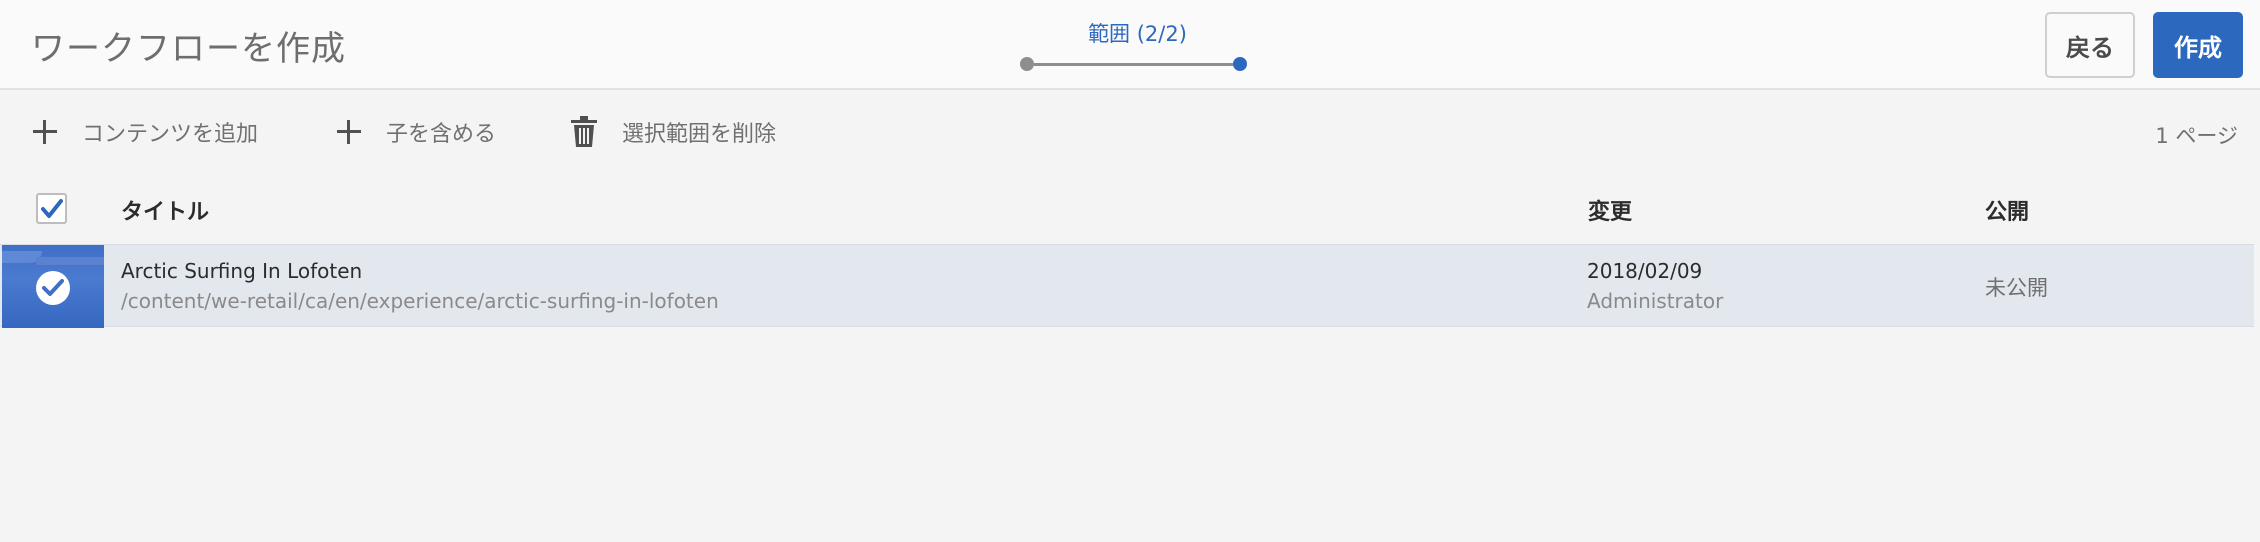  What do you see at coordinates (1610, 210) in the screenshot?
I see `column-header-modified: 変更` at bounding box center [1610, 210].